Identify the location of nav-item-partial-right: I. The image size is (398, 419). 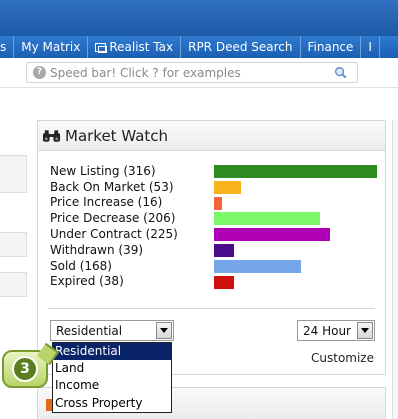
(370, 47).